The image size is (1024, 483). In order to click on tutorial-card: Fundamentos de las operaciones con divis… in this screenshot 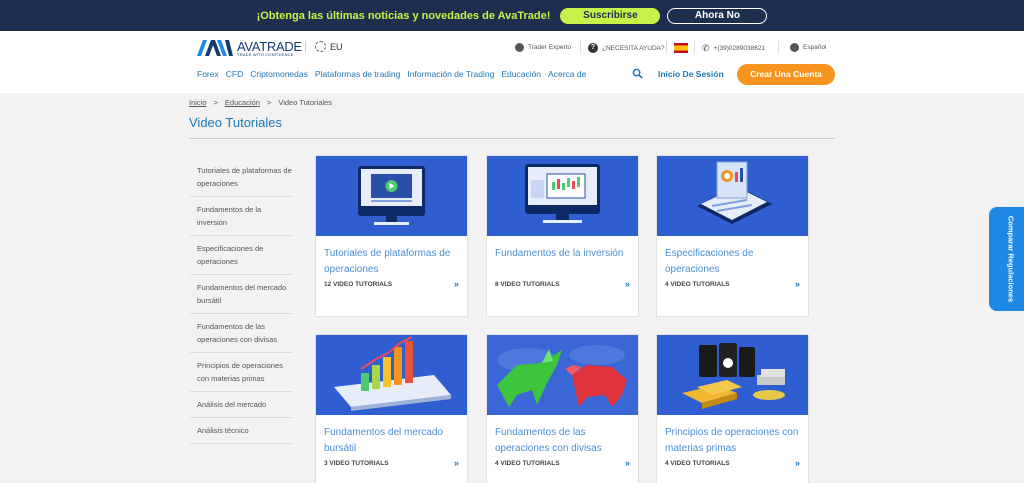, I will do `click(562, 408)`.